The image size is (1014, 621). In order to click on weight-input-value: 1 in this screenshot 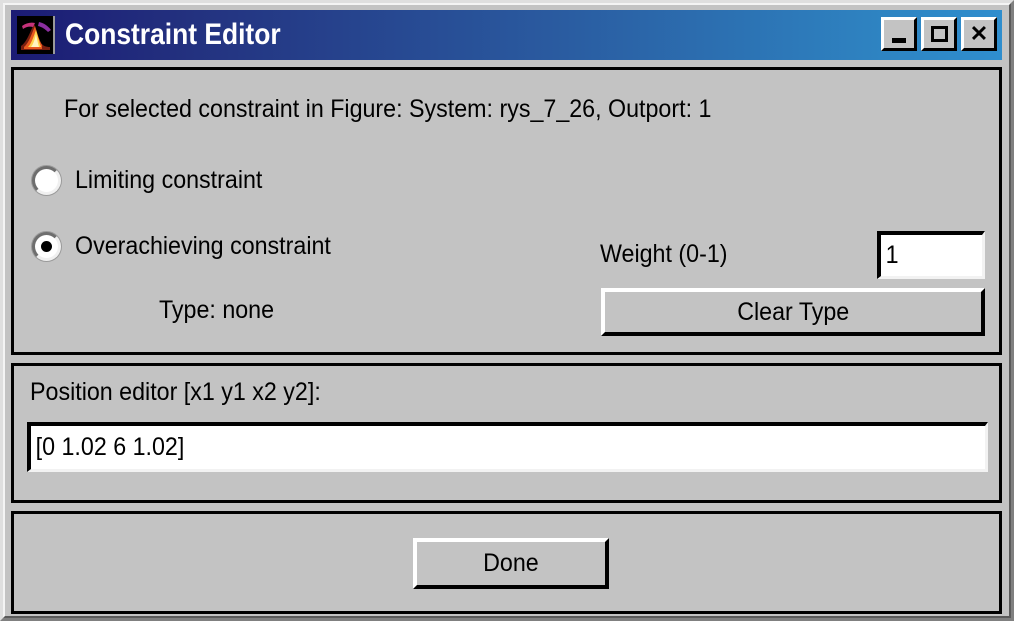, I will do `click(892, 255)`.